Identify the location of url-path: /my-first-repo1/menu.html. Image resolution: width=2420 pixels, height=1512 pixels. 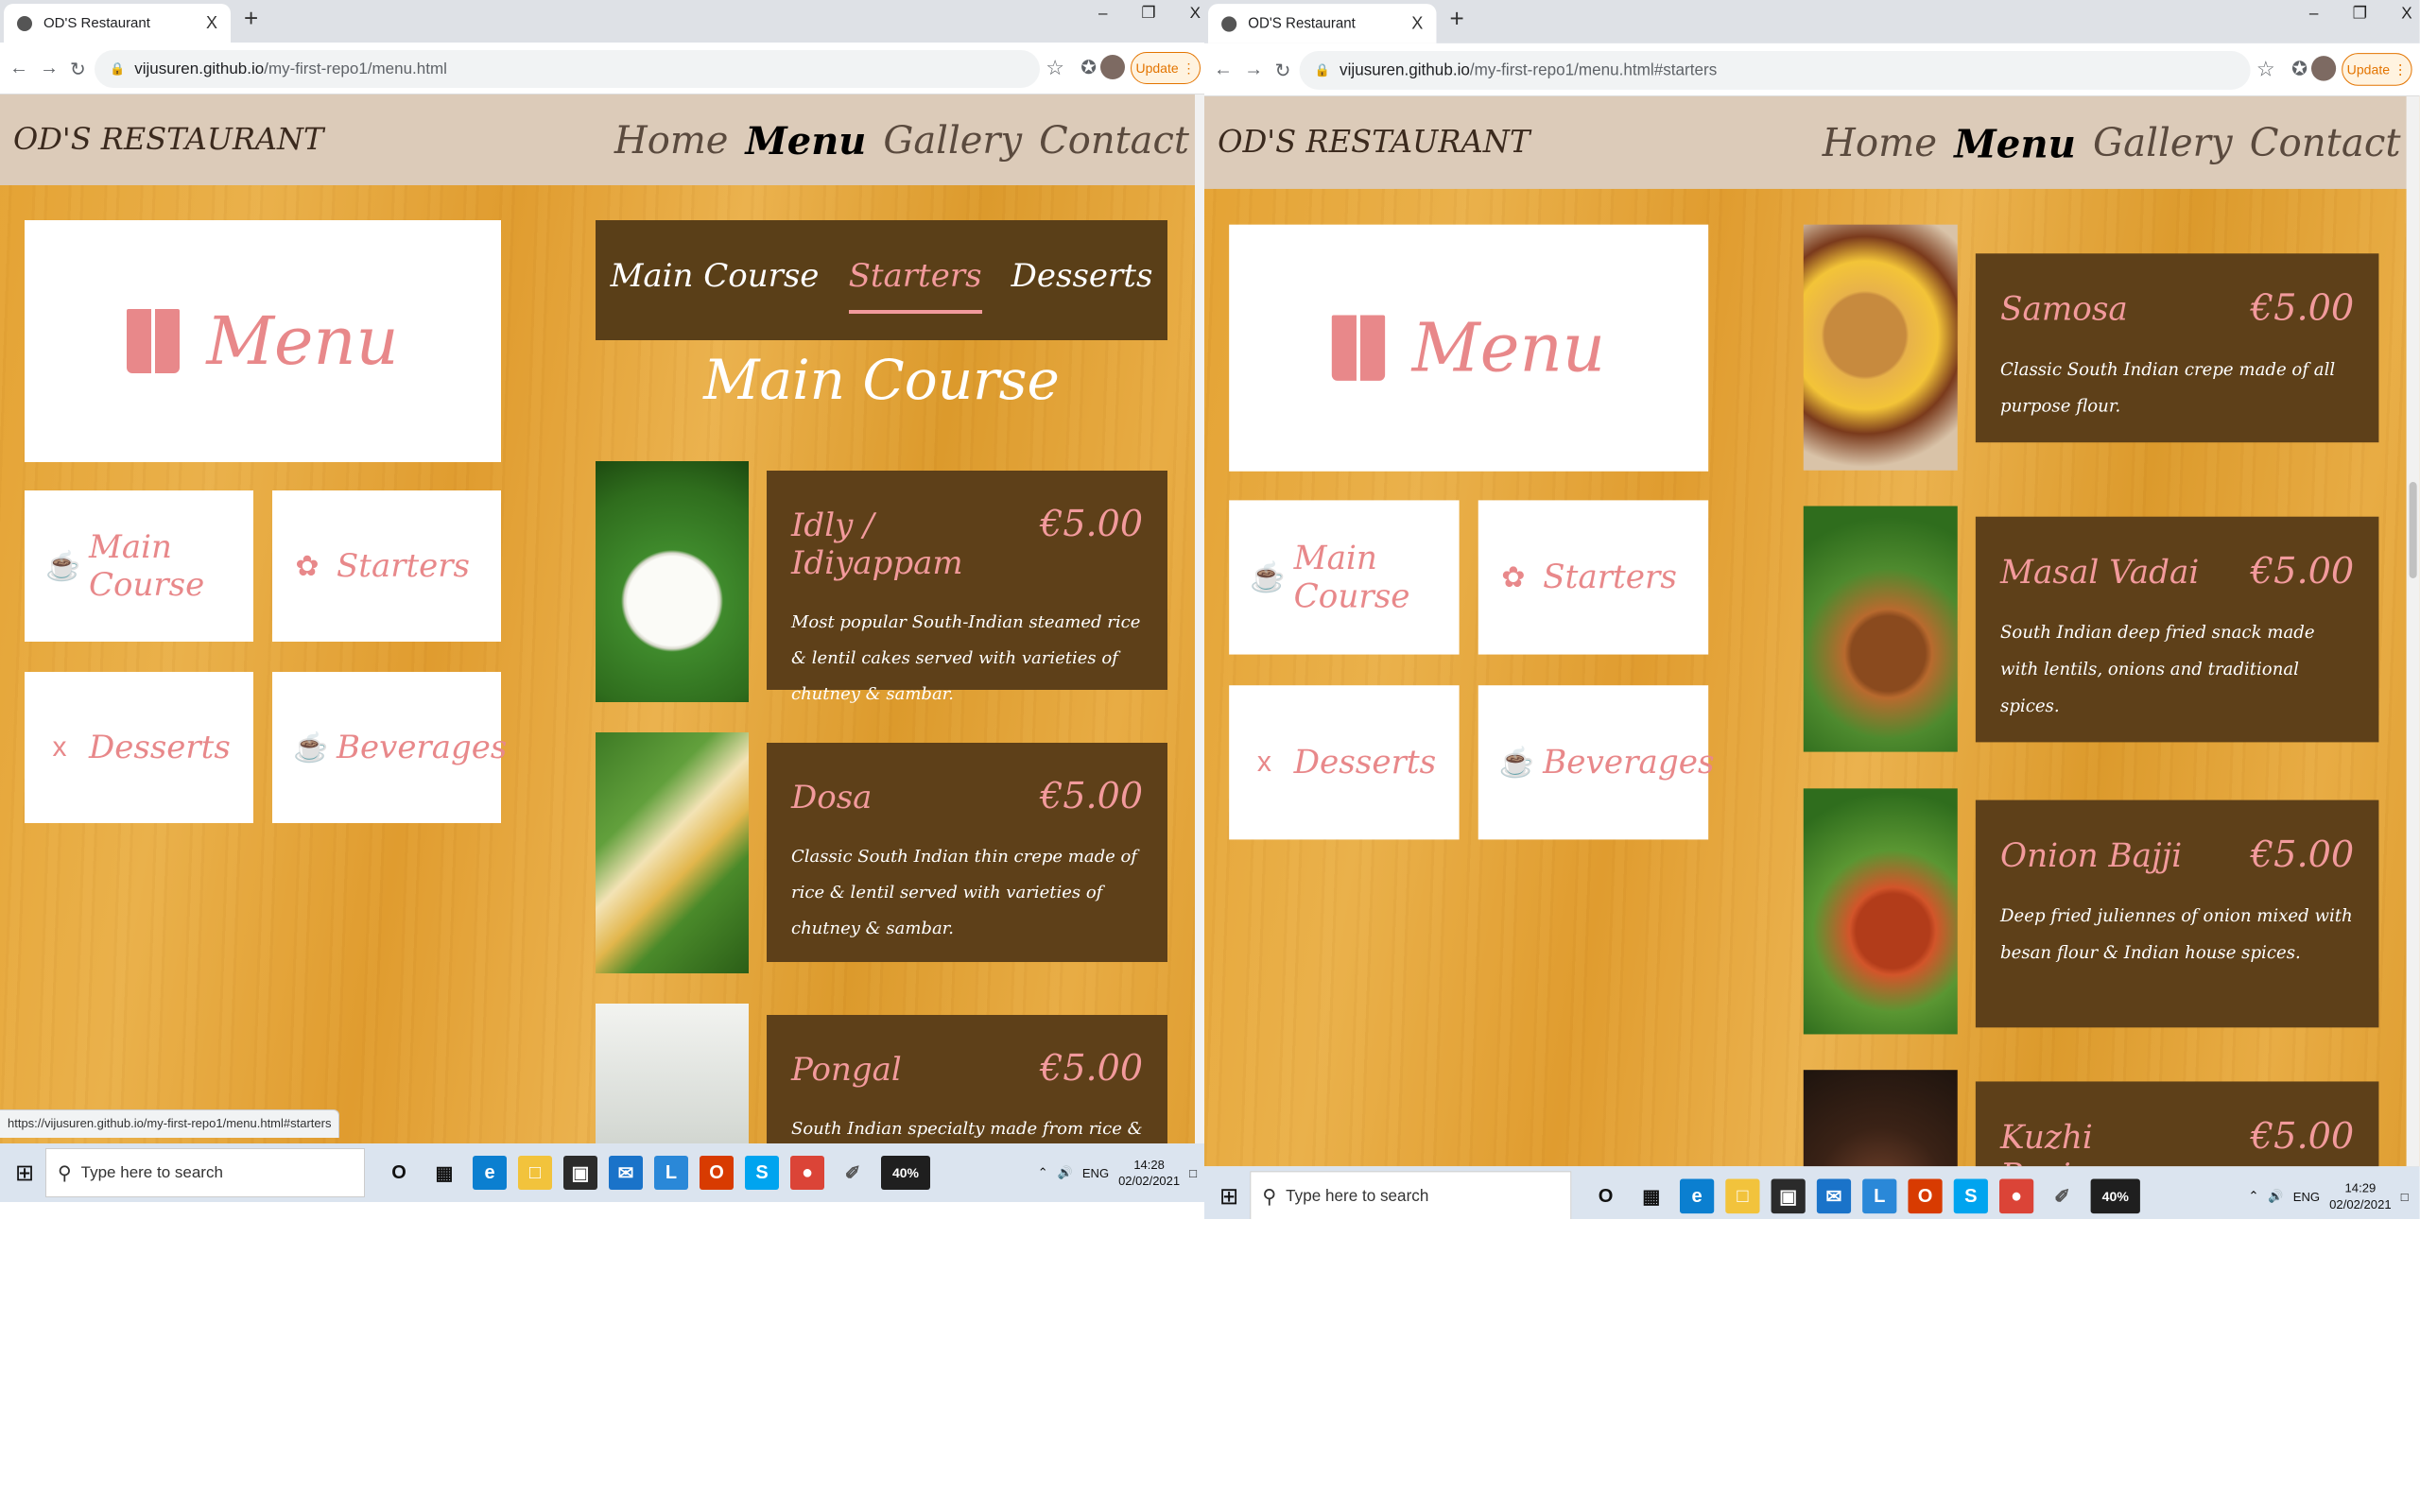
(355, 68).